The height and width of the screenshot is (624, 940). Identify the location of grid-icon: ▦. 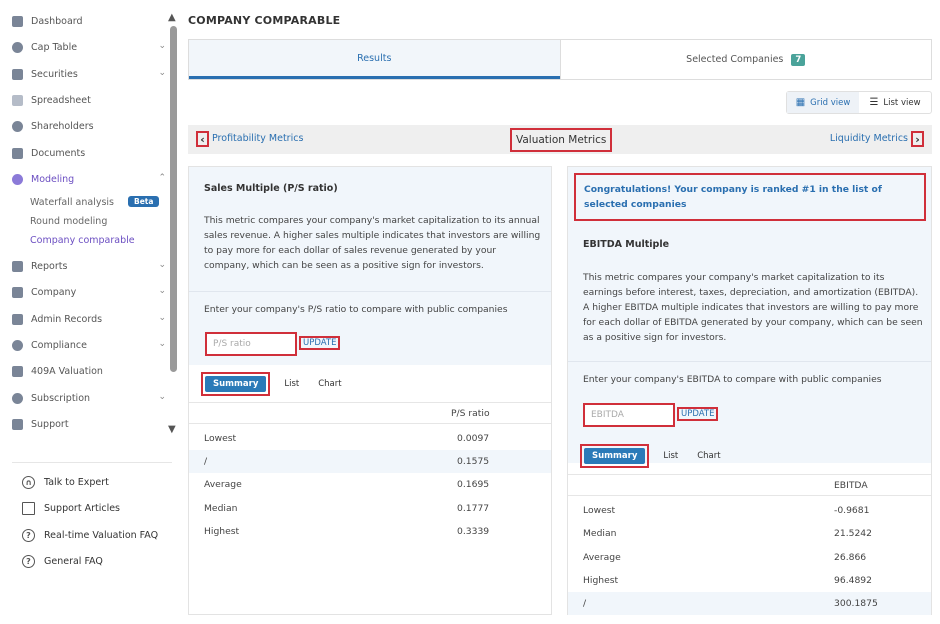
(800, 102).